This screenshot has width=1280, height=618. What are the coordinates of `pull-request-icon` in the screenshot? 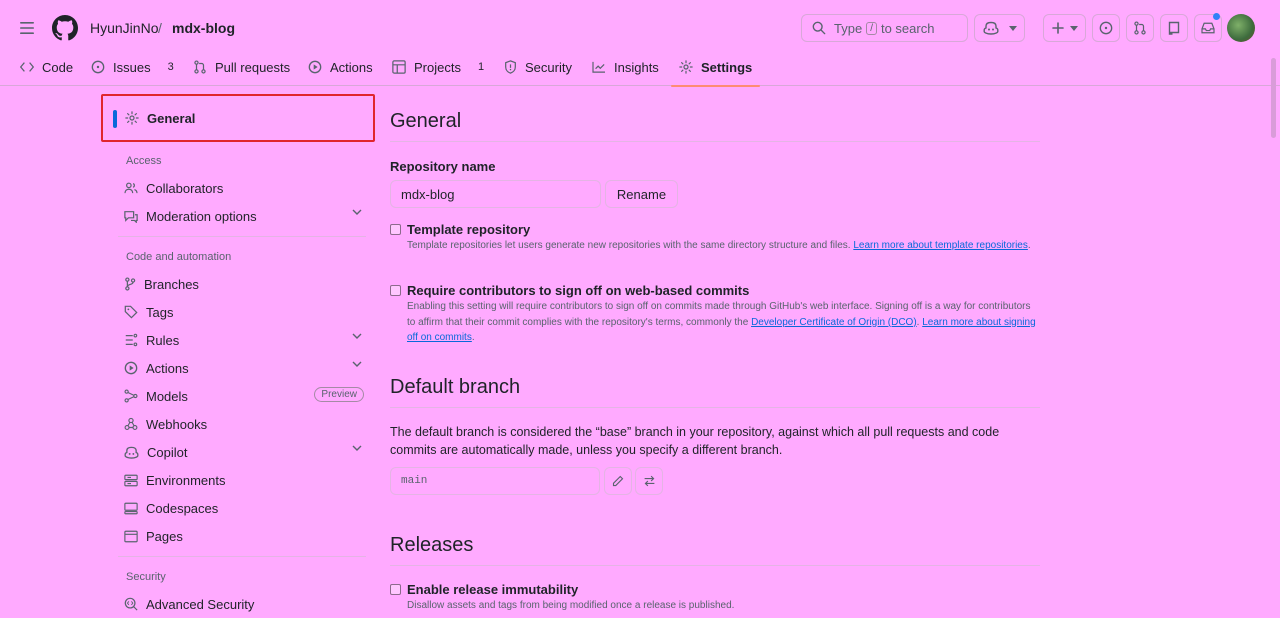 It's located at (200, 67).